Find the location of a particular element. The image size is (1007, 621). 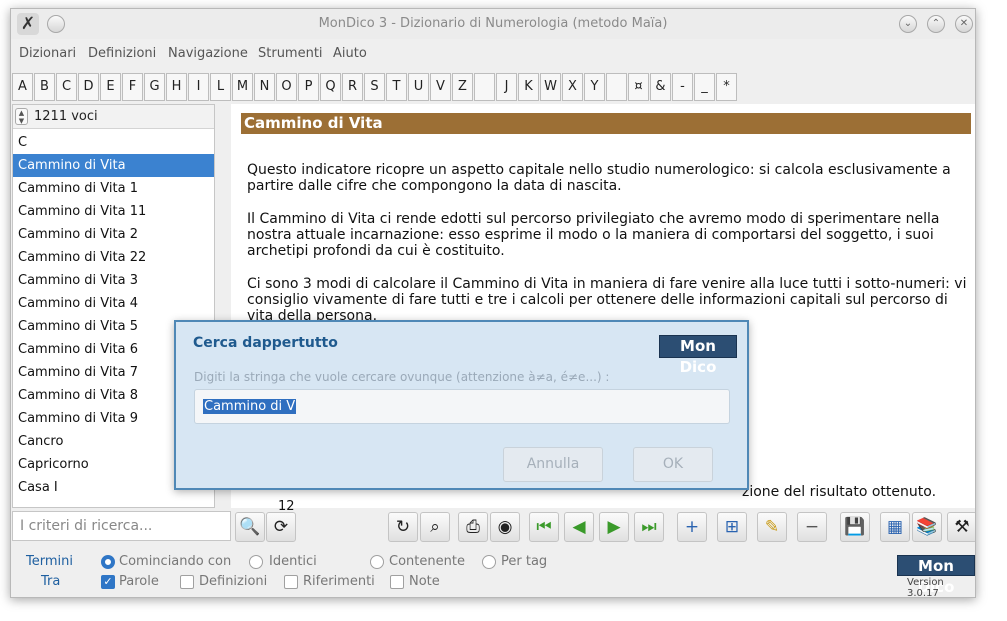

add-page-icon: ⊞ is located at coordinates (732, 527).